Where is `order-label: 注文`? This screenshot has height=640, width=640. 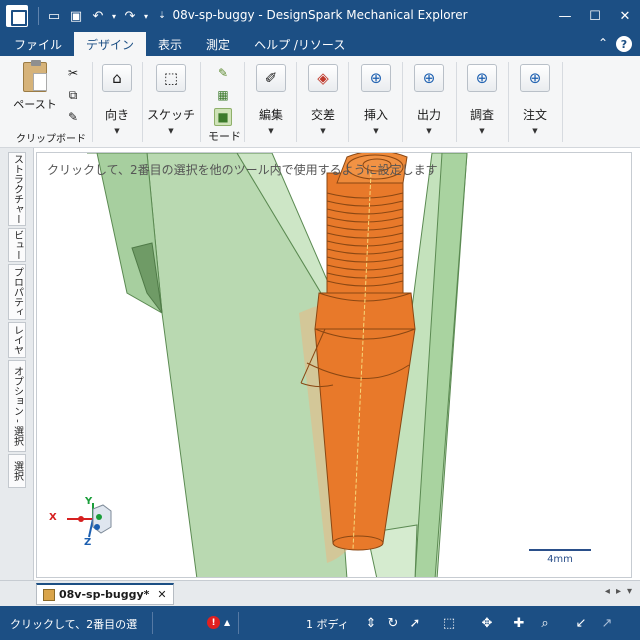 order-label: 注文 is located at coordinates (534, 115).